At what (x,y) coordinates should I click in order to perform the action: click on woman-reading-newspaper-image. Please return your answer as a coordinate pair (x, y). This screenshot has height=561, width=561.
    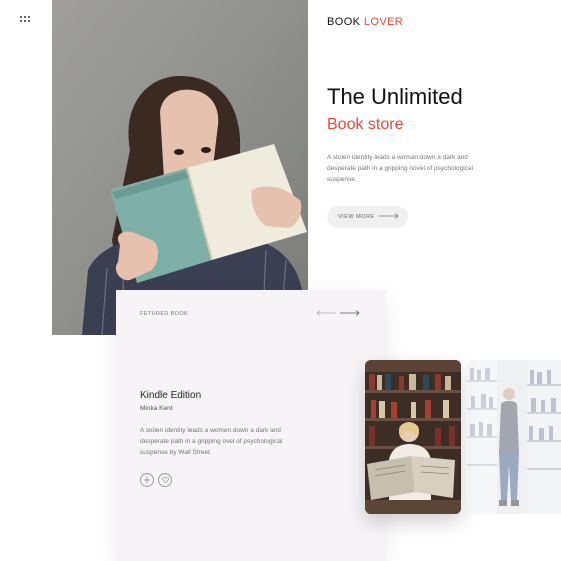
    Looking at the image, I should click on (413, 437).